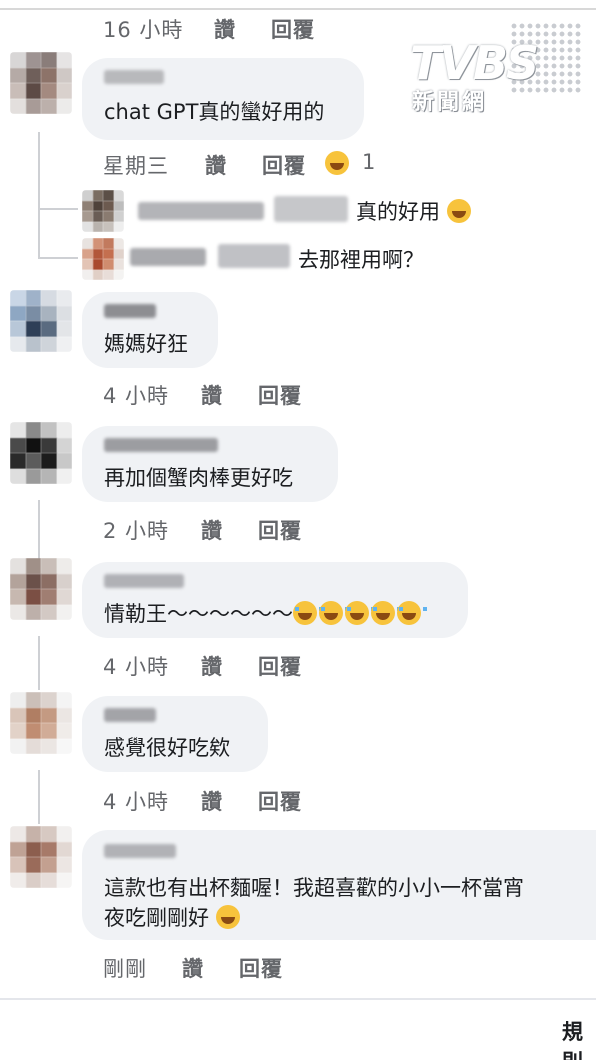 Image resolution: width=596 pixels, height=1060 pixels. Describe the element at coordinates (136, 166) in the screenshot. I see `comment-timestamp: 星期三` at that location.